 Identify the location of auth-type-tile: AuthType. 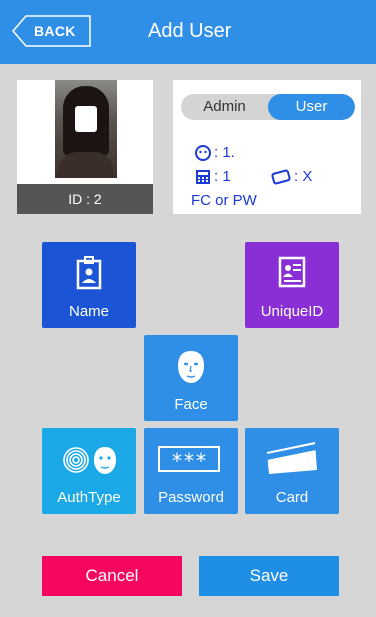
(89, 471).